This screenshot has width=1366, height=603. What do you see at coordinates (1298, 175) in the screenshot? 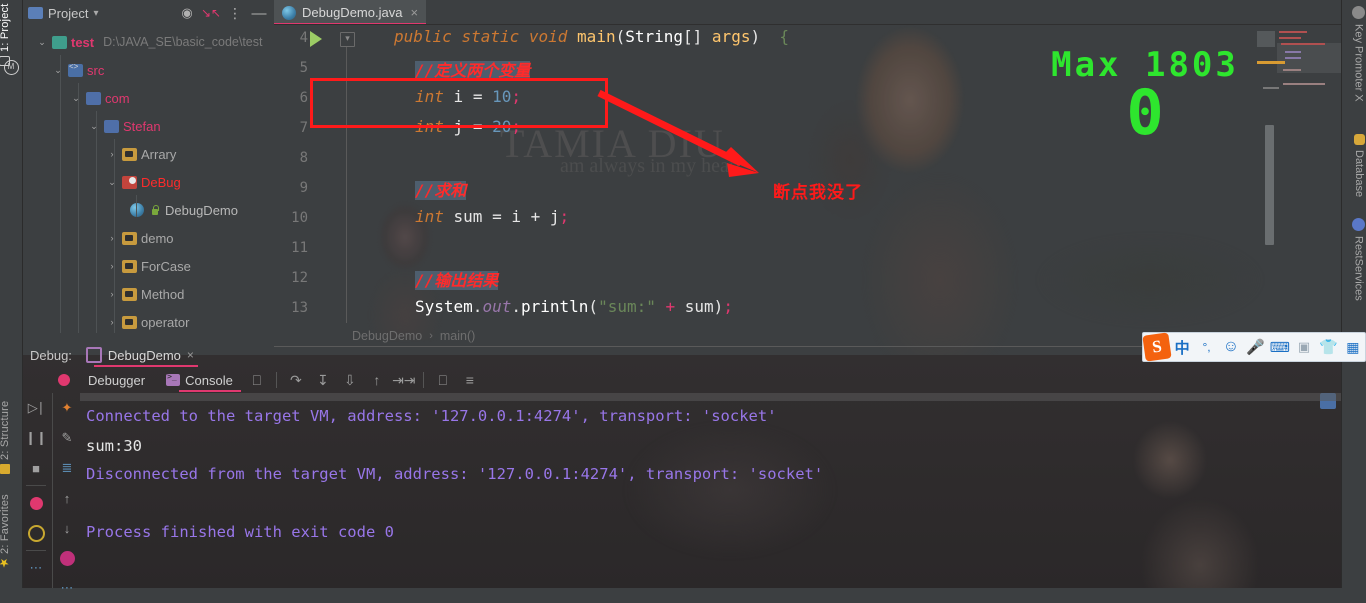
I see `editor-minimap` at bounding box center [1298, 175].